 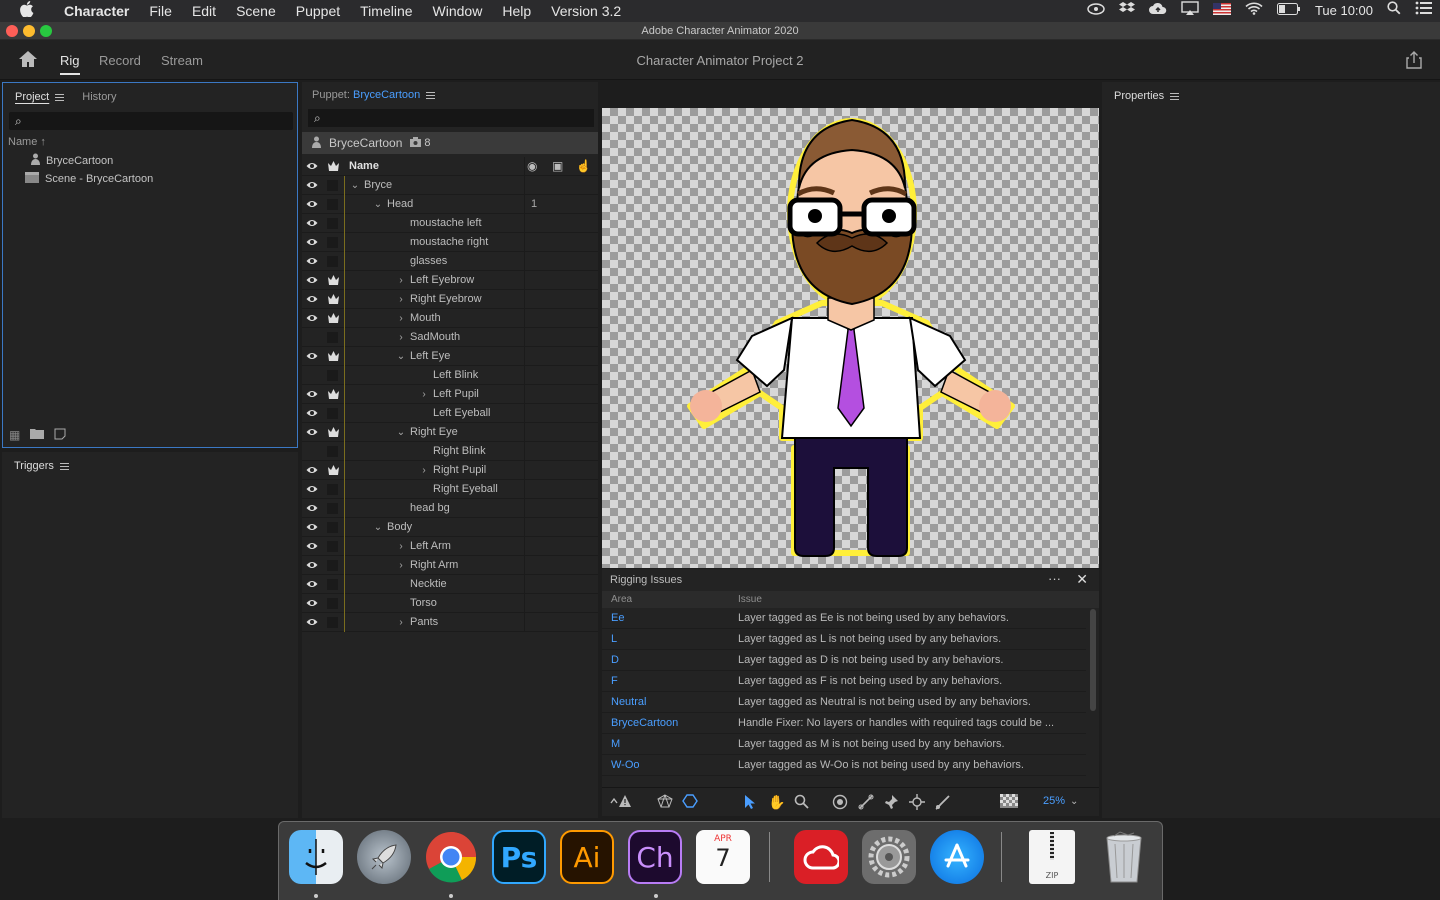 I want to click on menu-app-name: Character, so click(x=96, y=11).